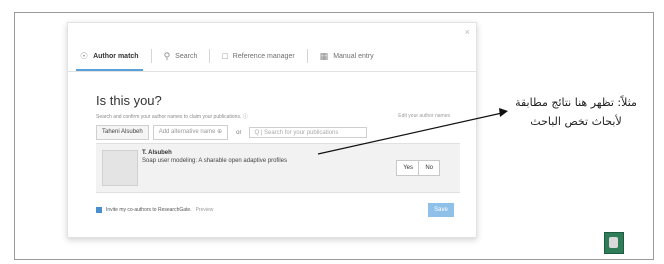  I want to click on arrow-line, so click(410, 133).